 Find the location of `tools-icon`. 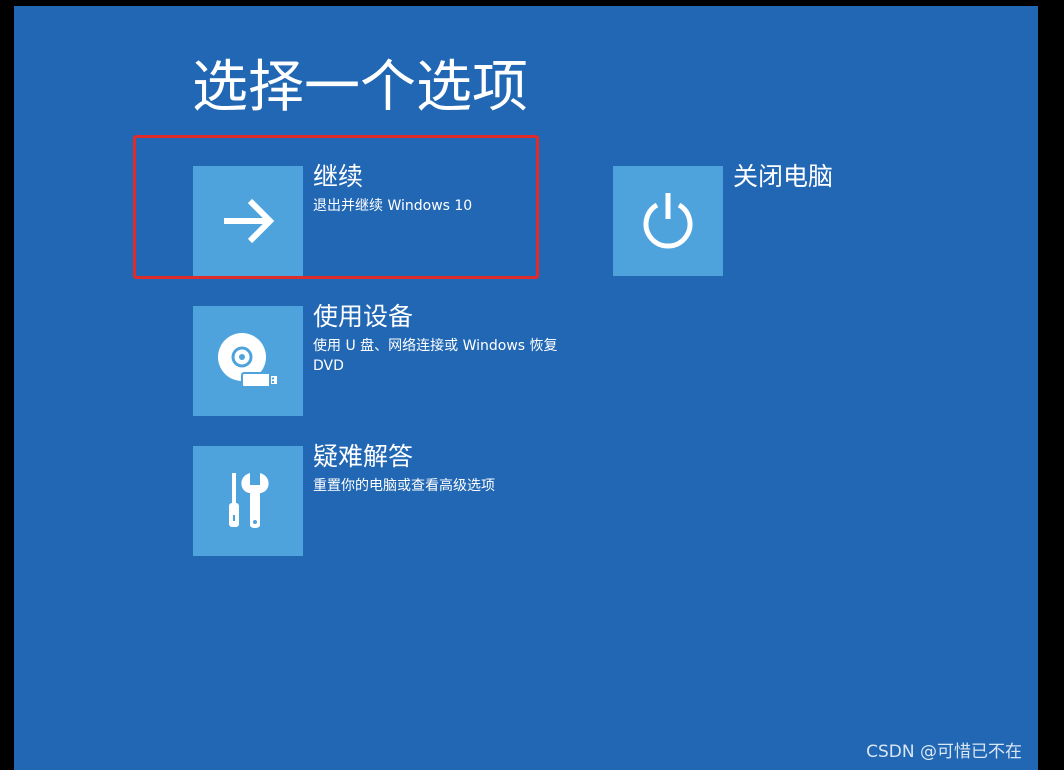

tools-icon is located at coordinates (249, 500).